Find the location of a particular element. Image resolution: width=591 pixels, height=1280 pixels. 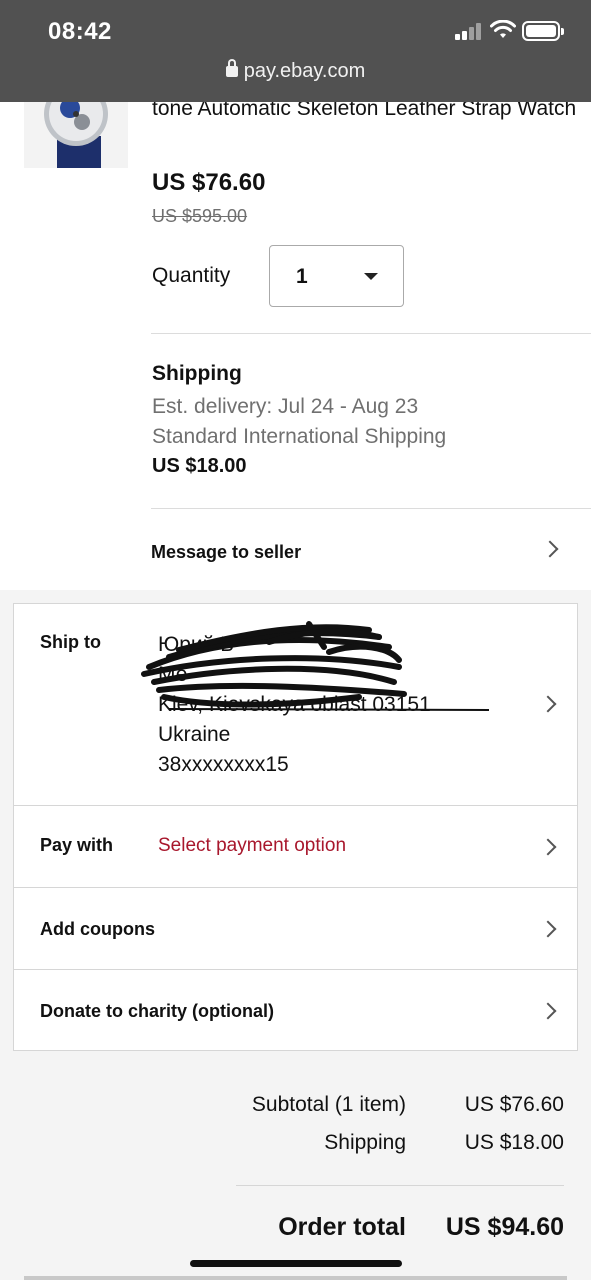

cellular-signal-icon is located at coordinates (470, 31).